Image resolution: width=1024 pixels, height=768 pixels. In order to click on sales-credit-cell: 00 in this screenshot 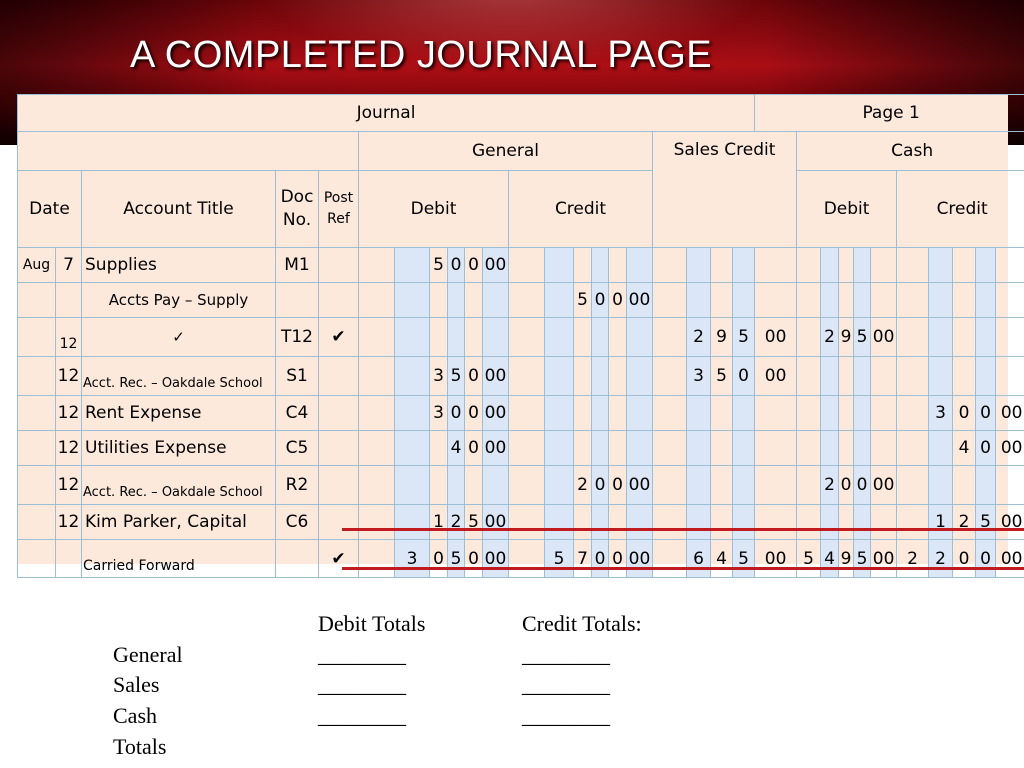, I will do `click(776, 376)`.